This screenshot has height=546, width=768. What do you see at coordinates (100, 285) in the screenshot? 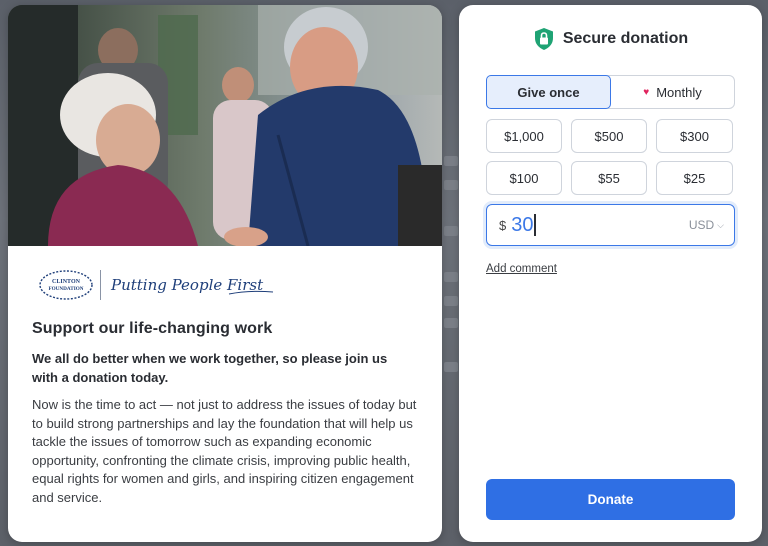
I see `brand-divider` at bounding box center [100, 285].